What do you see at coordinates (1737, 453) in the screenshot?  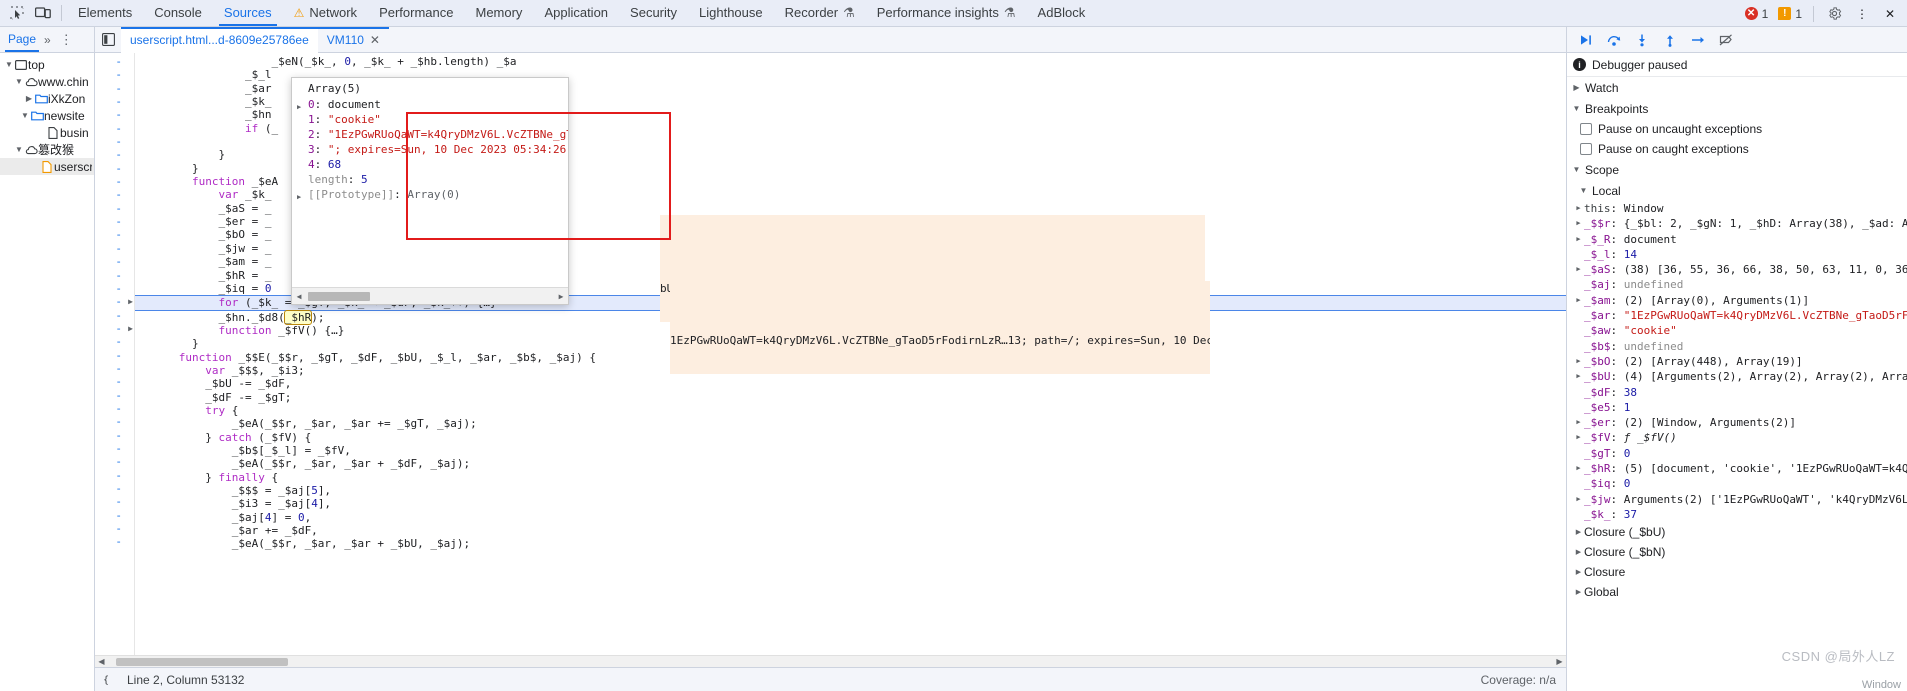 I see `scope-variable-row: _$gT: 0` at bounding box center [1737, 453].